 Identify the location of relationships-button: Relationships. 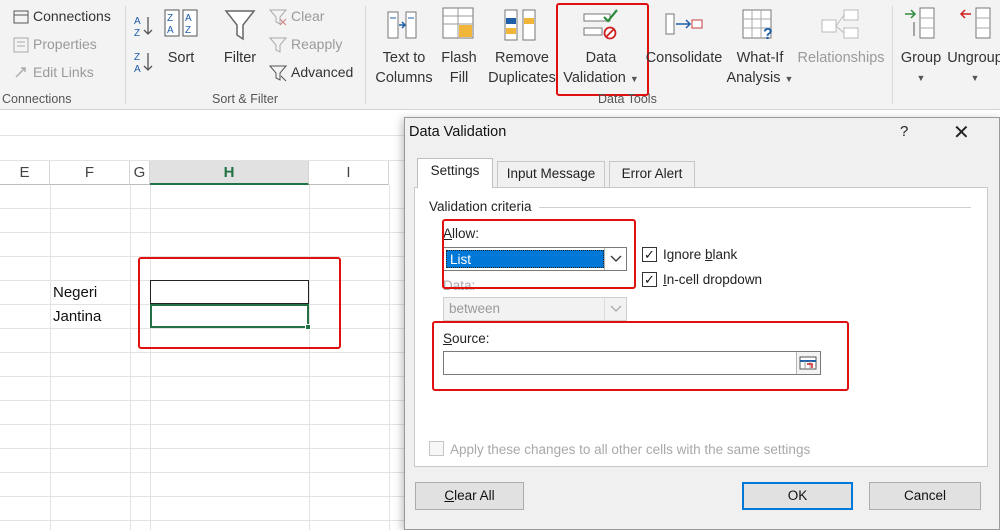
(841, 58).